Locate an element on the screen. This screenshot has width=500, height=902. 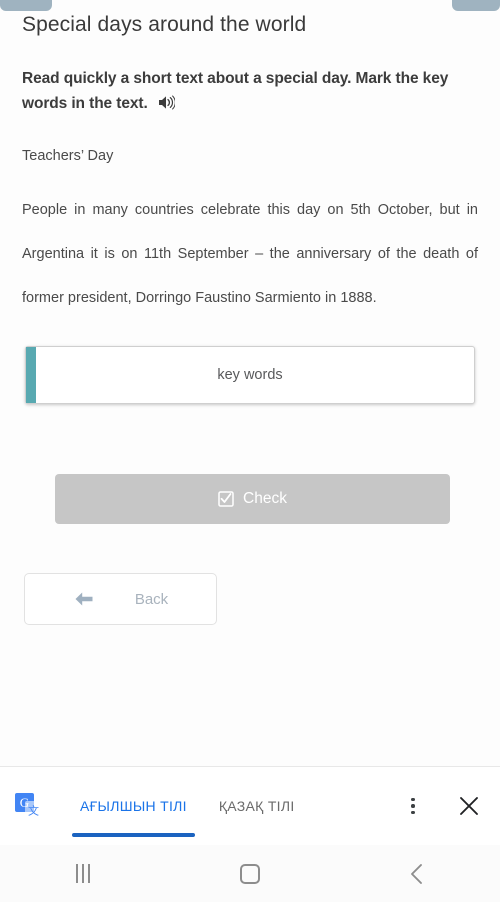
home-square is located at coordinates (250, 873).